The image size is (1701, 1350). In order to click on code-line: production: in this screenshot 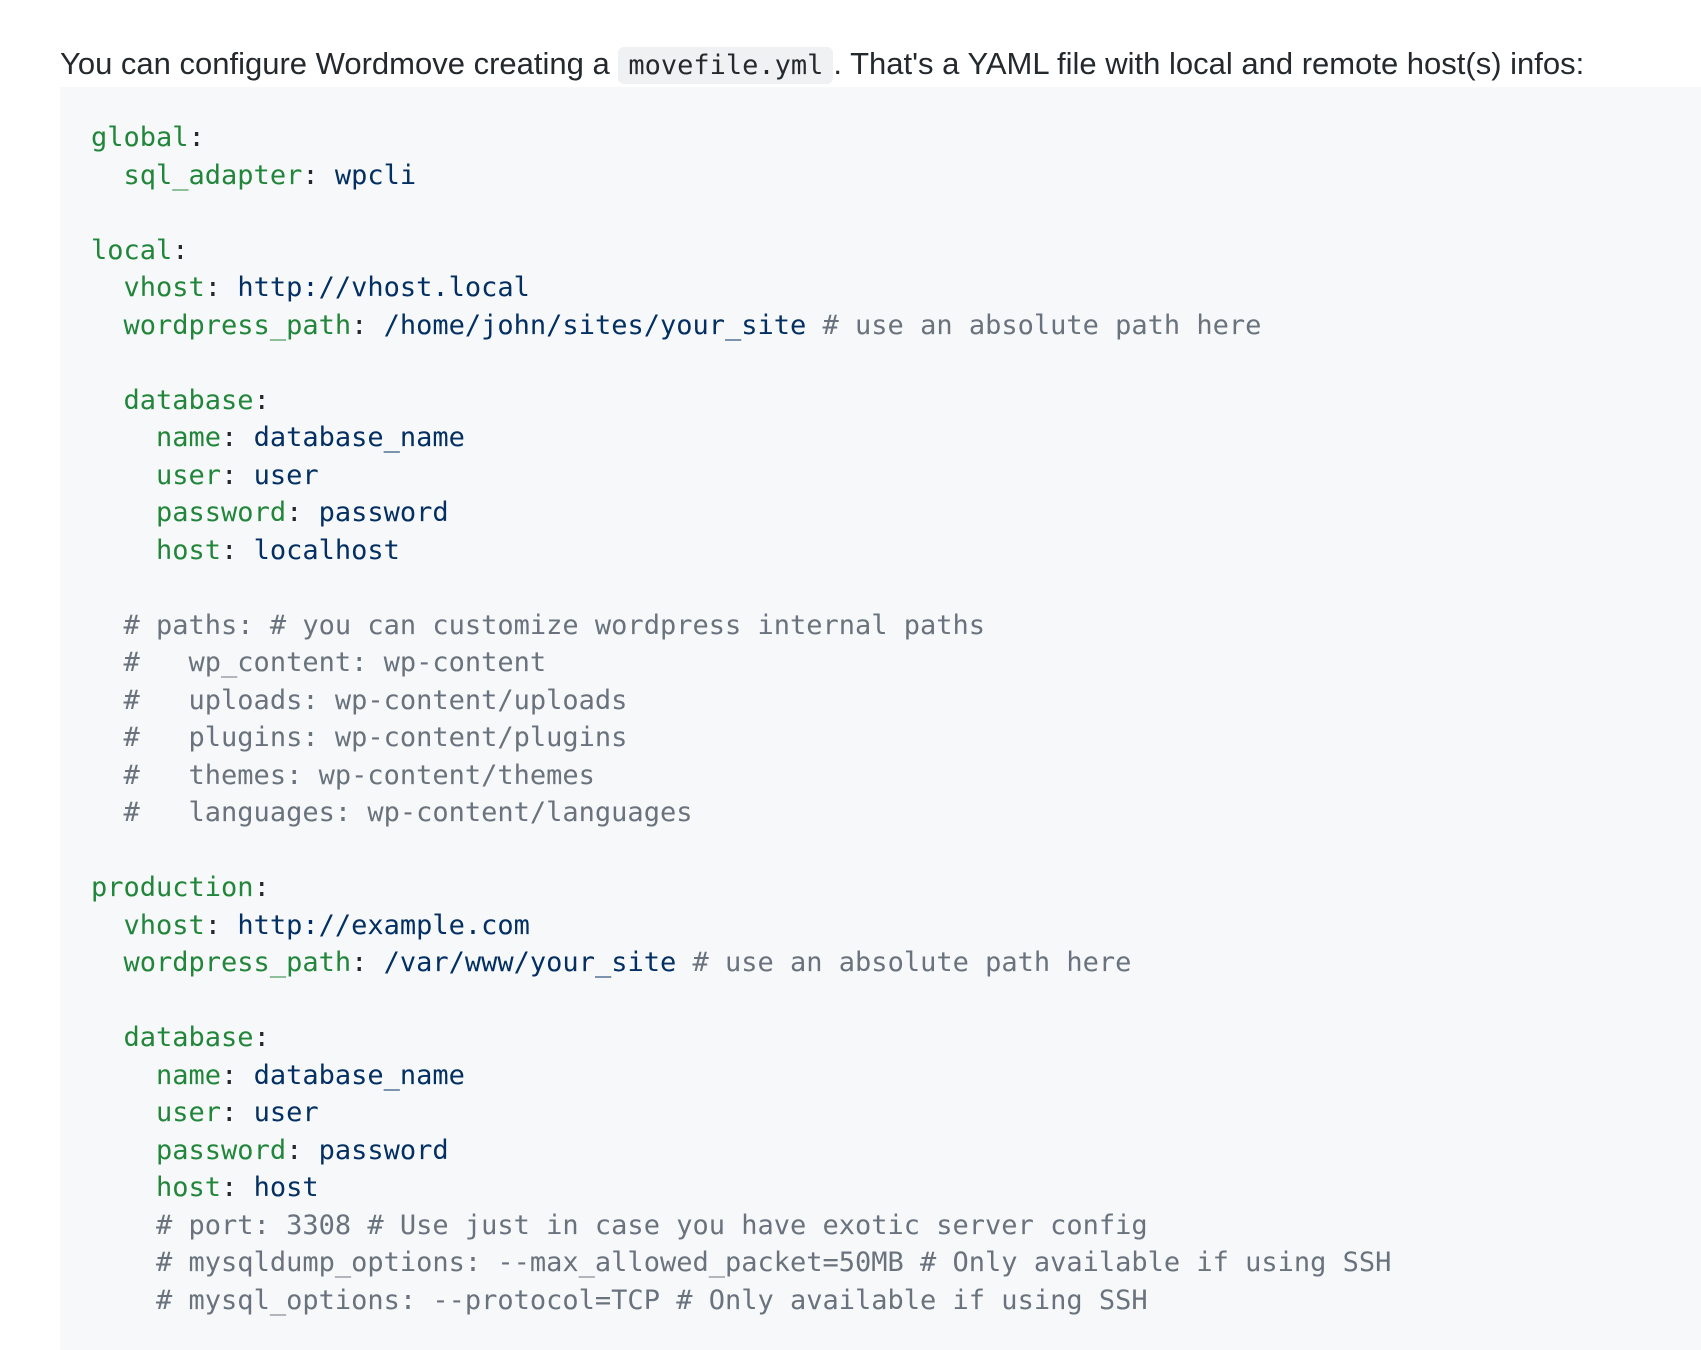, I will do `click(896, 888)`.